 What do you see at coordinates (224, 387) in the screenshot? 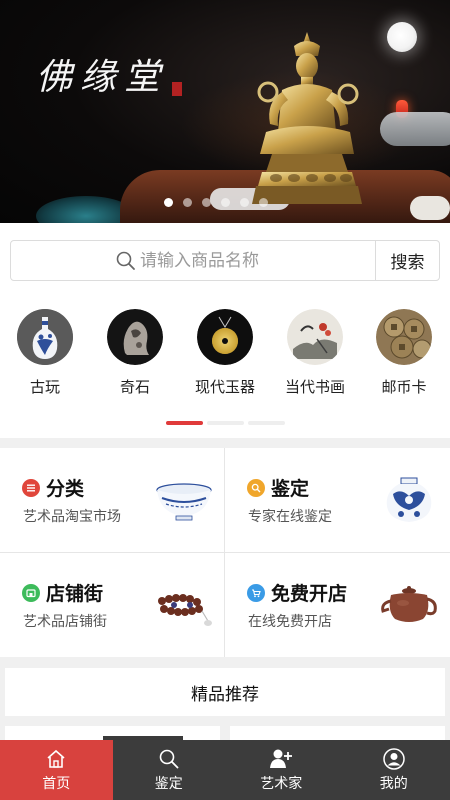
I see `category-label: 现代玉器` at bounding box center [224, 387].